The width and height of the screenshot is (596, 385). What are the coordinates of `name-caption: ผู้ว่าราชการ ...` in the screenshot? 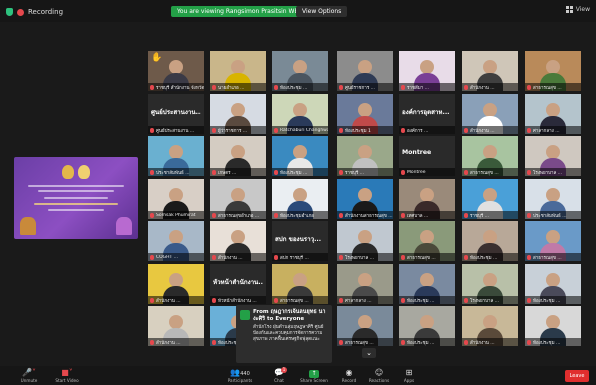 It's located at (238, 130).